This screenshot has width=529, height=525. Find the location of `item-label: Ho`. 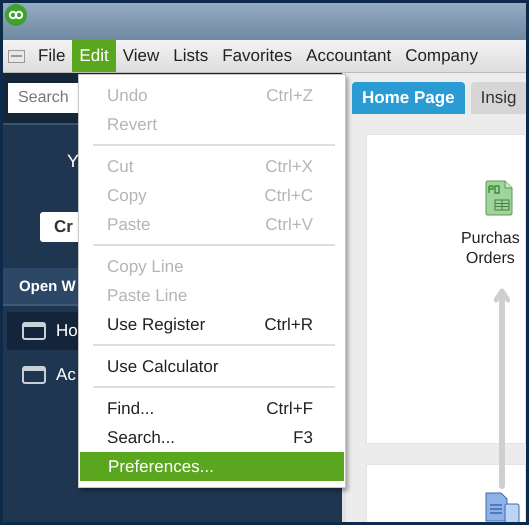

item-label: Ho is located at coordinates (67, 331).